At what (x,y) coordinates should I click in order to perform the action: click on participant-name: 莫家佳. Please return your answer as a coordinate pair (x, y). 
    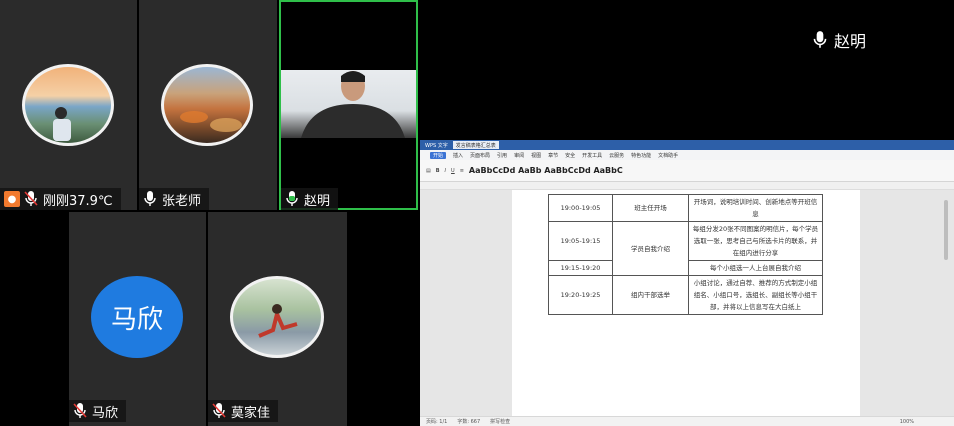
    Looking at the image, I should click on (251, 413).